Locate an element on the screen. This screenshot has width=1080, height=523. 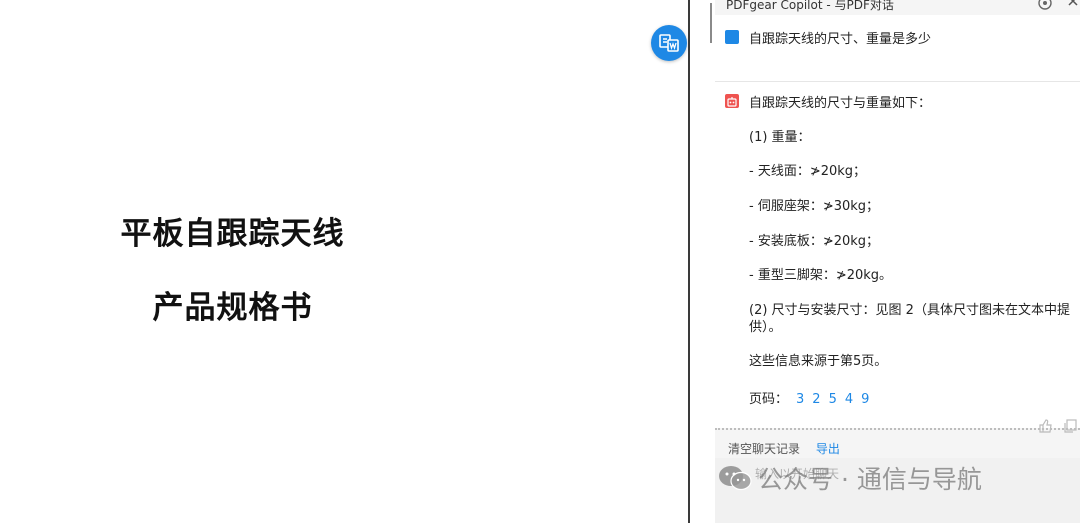
answer-item: - 天线面：≯20kg； is located at coordinates (808, 171).